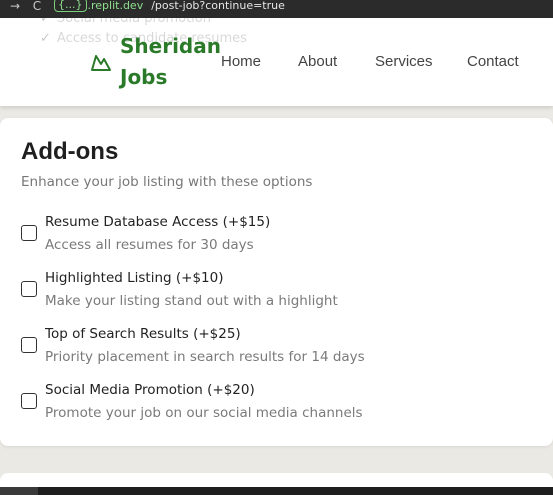  What do you see at coordinates (170, 46) in the screenshot?
I see `logo-line-1: Sheridan` at bounding box center [170, 46].